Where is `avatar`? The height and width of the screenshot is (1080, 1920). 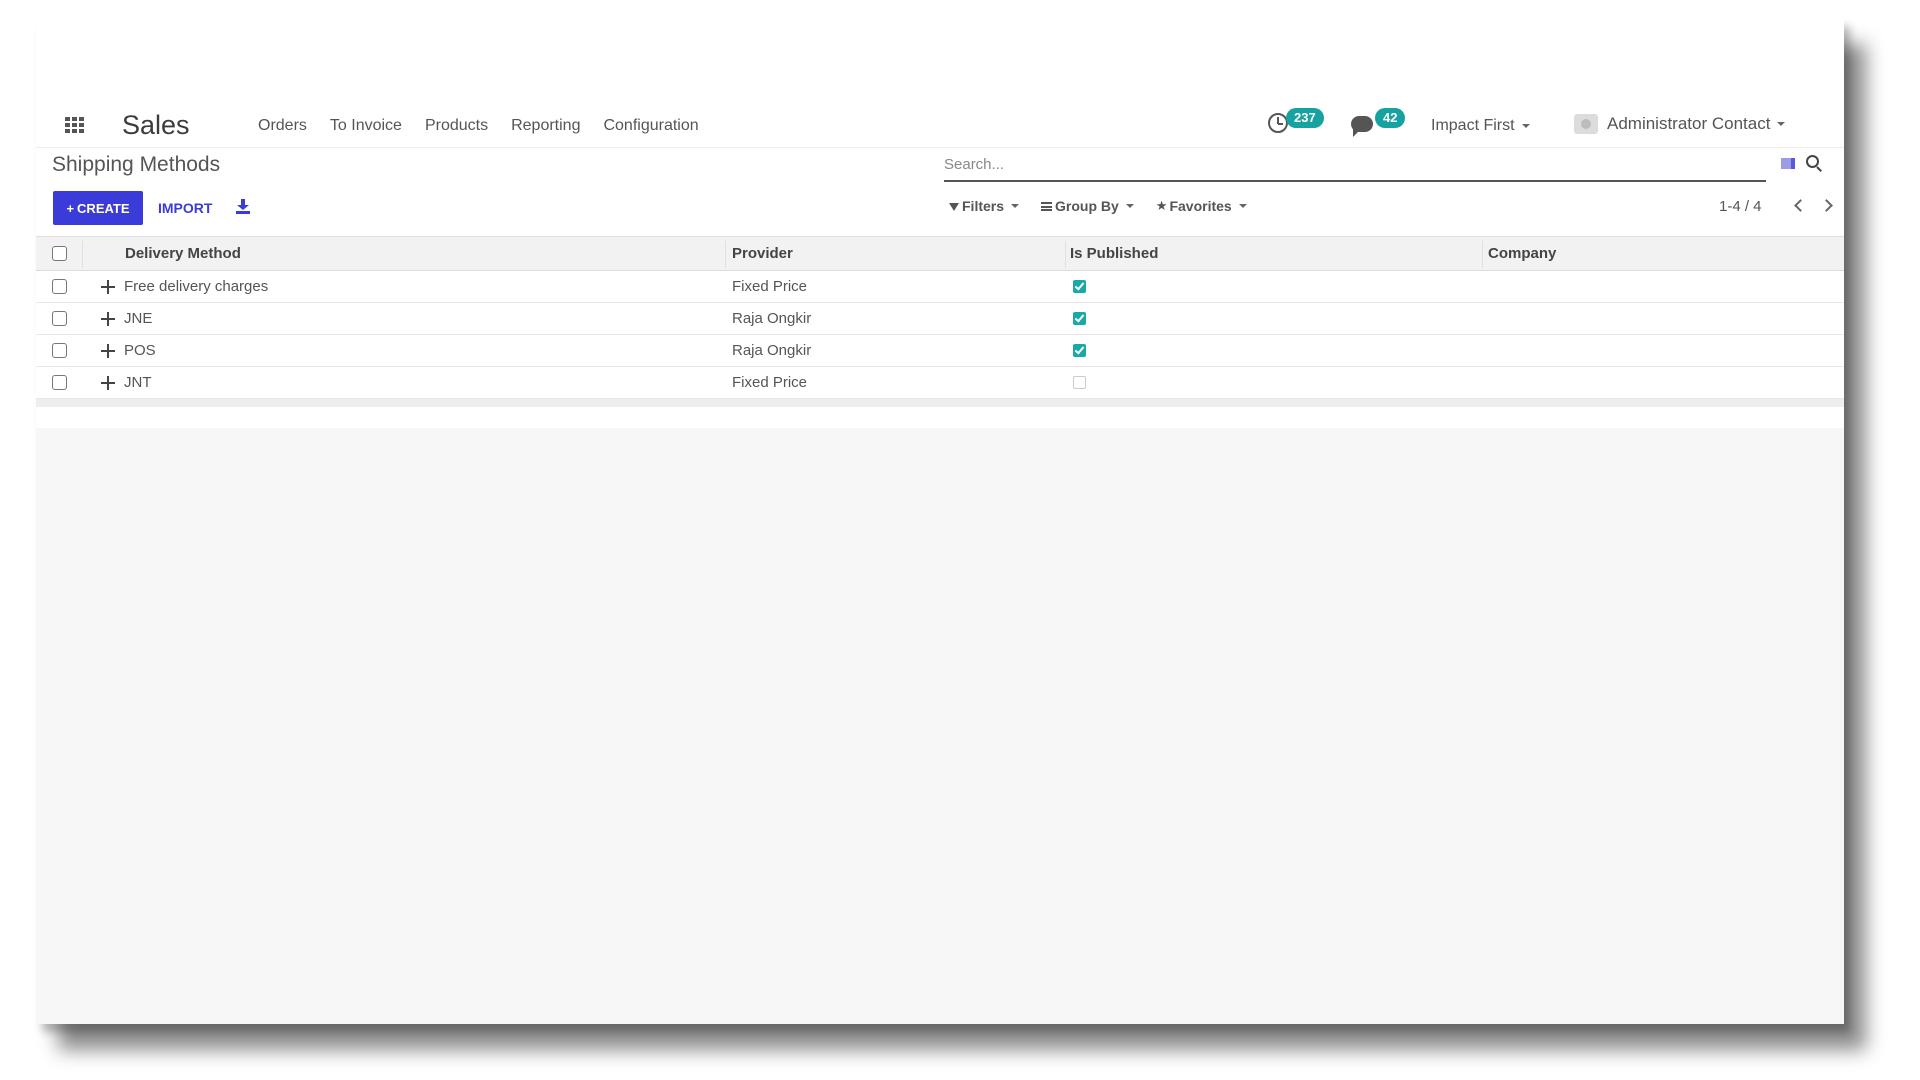
avatar is located at coordinates (1586, 124).